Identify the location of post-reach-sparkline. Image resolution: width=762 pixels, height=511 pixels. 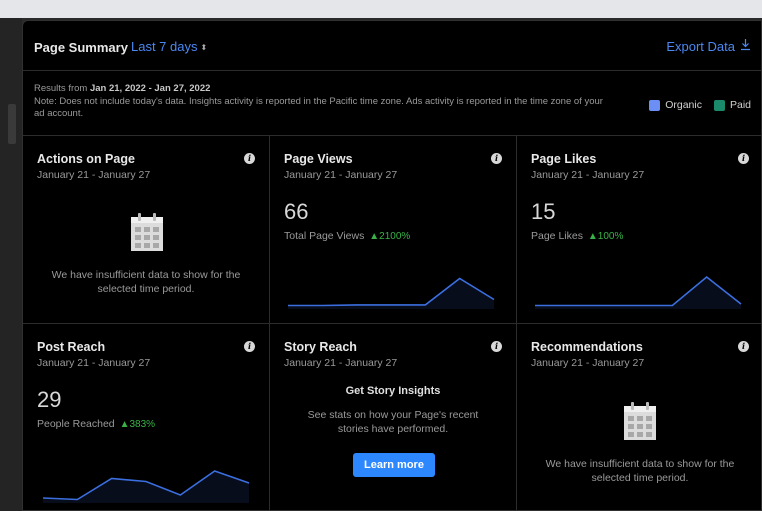
(146, 486).